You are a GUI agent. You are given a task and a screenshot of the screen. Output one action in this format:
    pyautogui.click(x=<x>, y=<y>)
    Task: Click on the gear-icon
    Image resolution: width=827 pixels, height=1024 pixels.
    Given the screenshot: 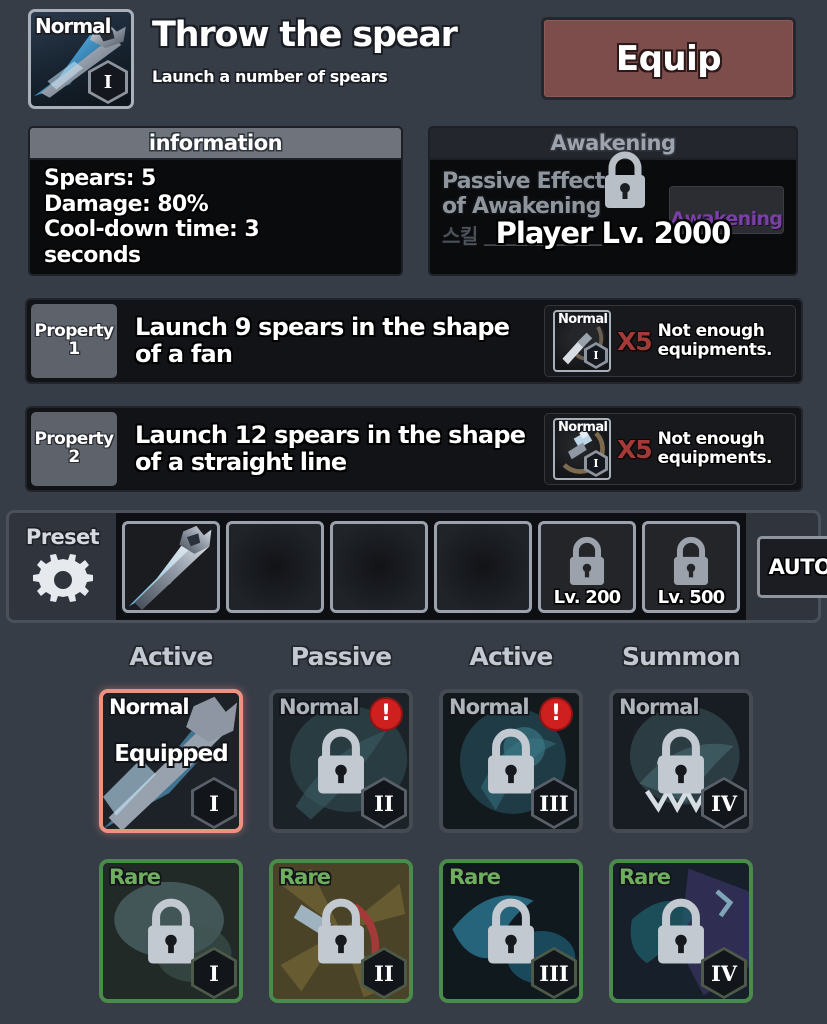 What is the action you would take?
    pyautogui.click(x=62, y=580)
    